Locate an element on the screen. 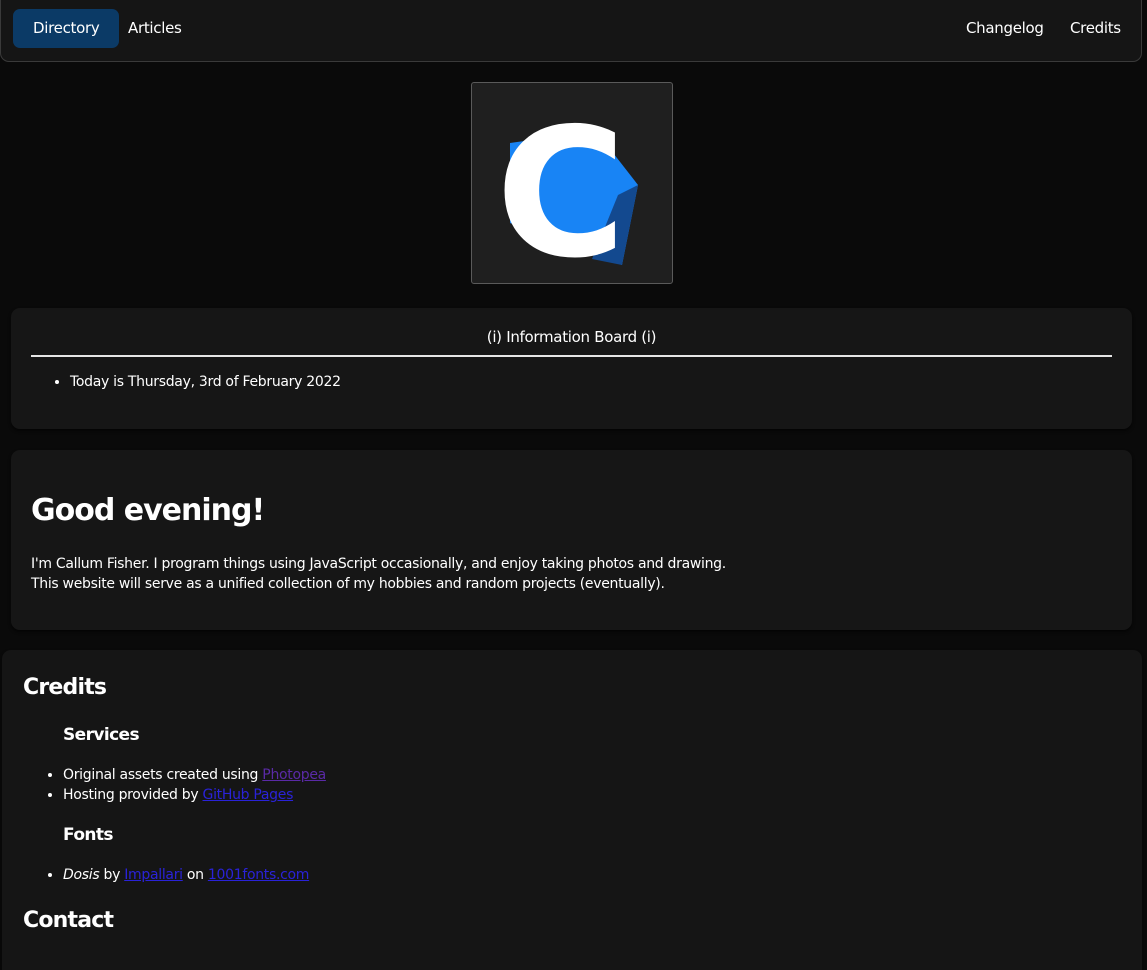 The width and height of the screenshot is (1147, 970). fonts-title: Fonts is located at coordinates (88, 835).